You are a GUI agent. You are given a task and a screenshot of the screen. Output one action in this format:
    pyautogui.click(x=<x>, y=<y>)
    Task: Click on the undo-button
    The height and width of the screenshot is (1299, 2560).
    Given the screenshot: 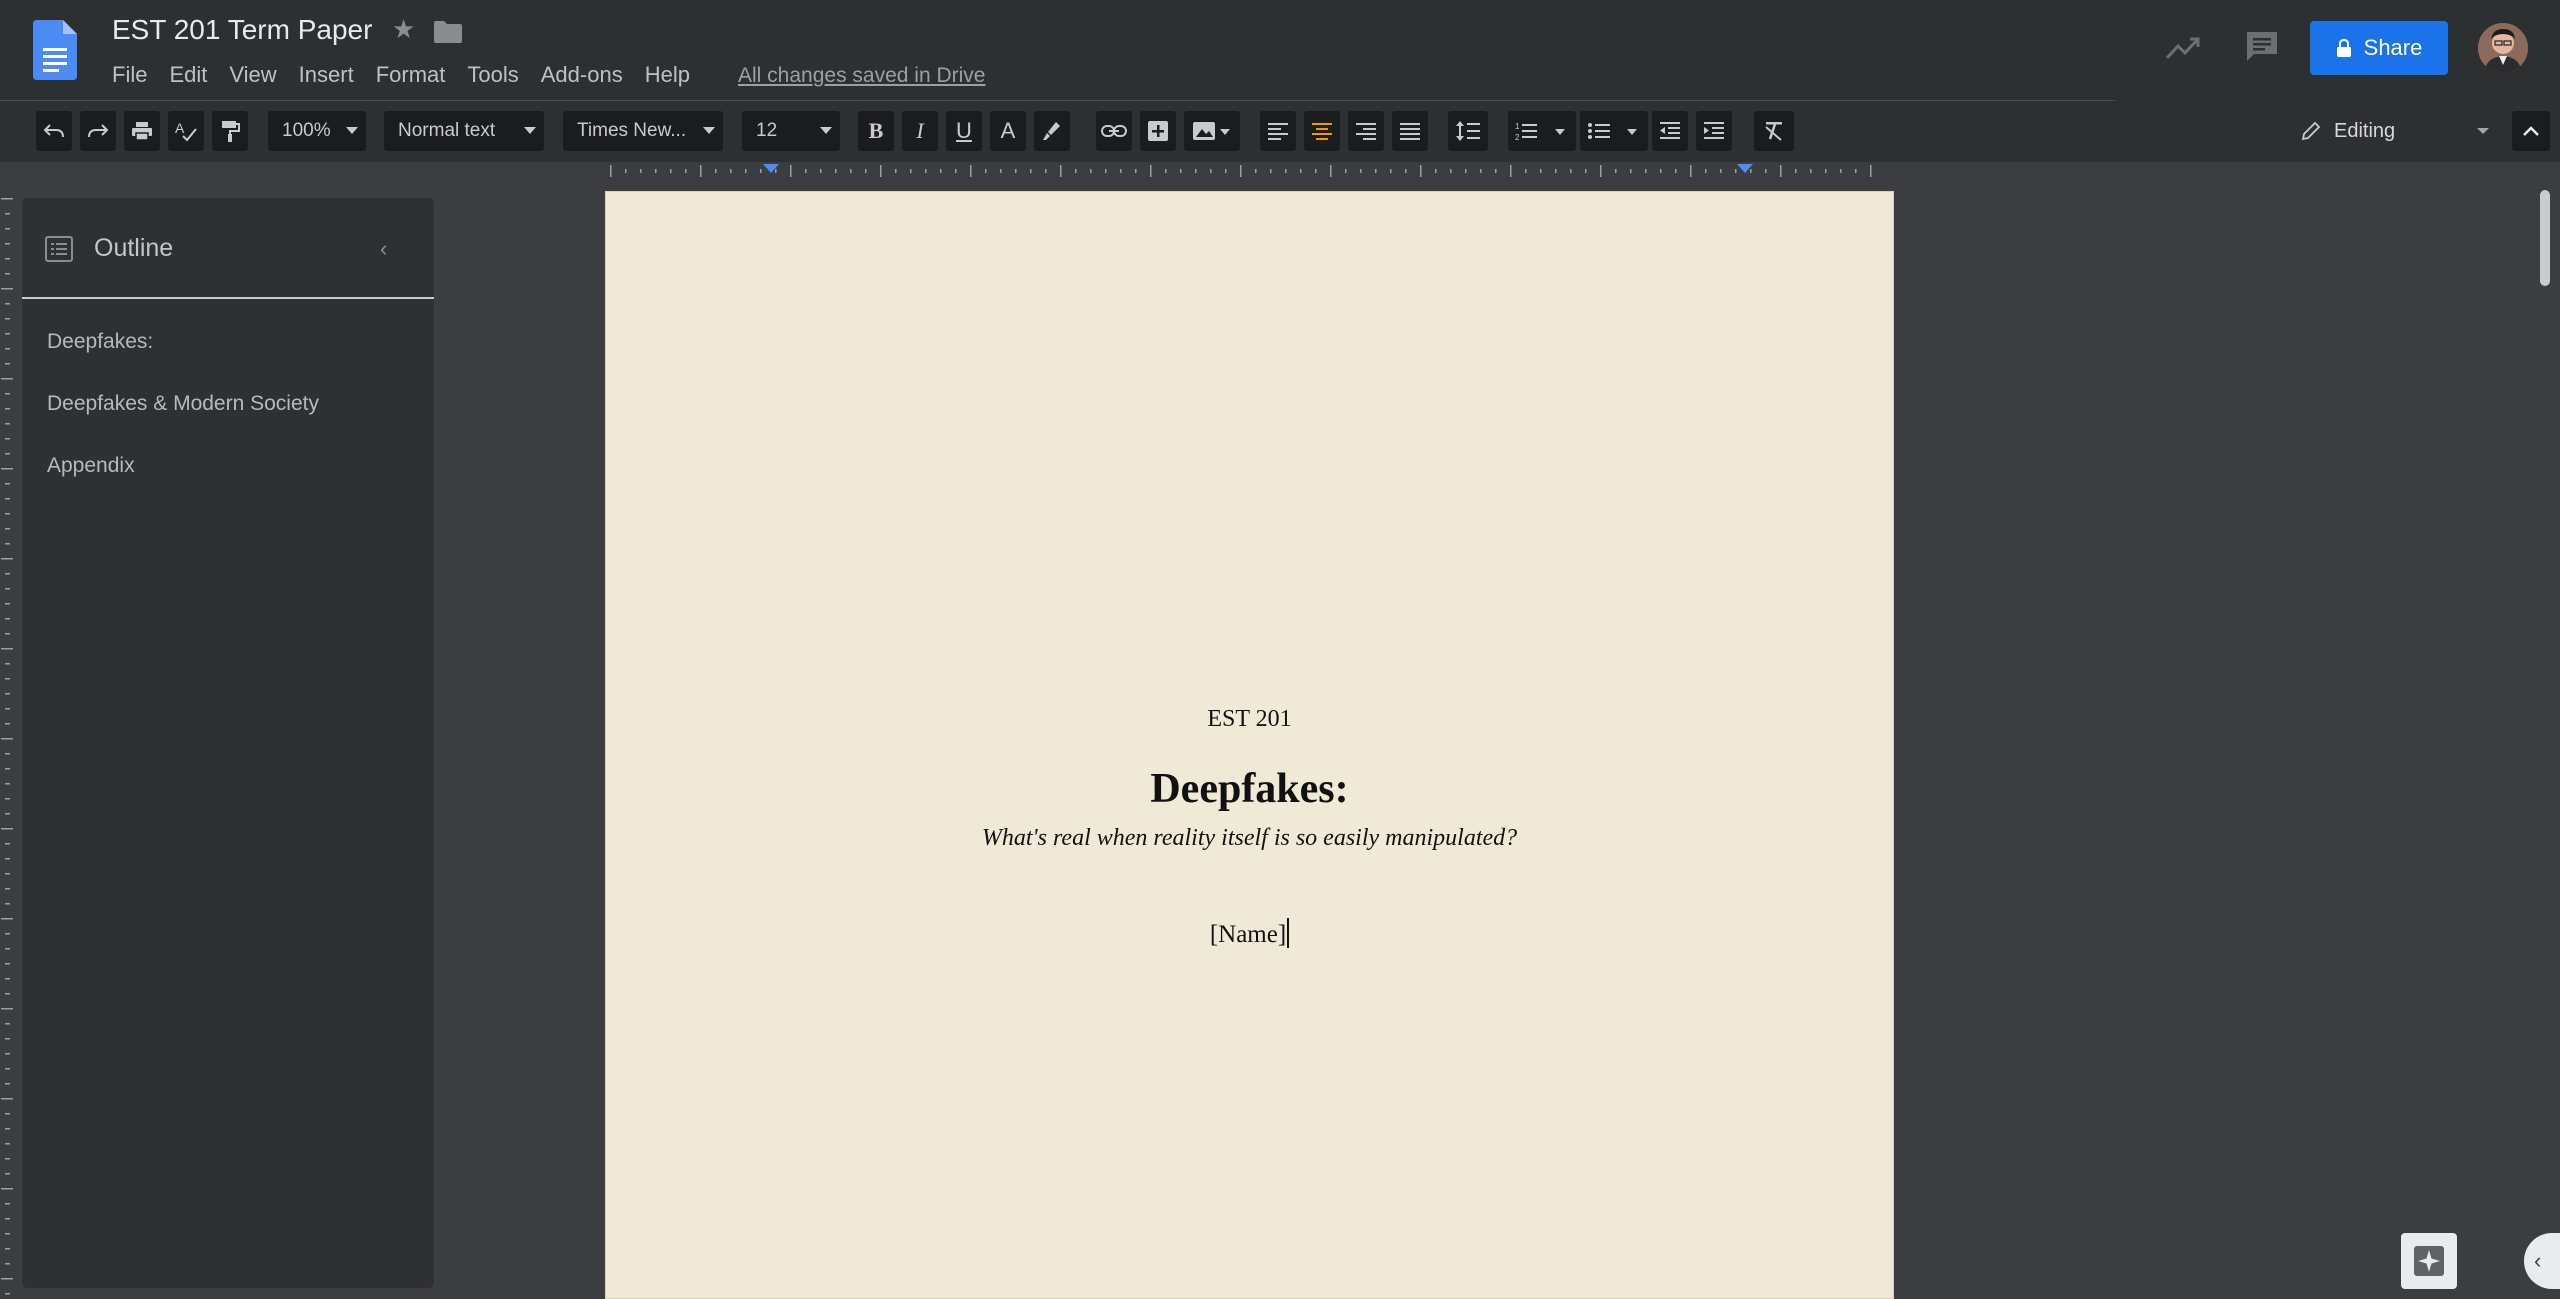 What is the action you would take?
    pyautogui.click(x=54, y=131)
    